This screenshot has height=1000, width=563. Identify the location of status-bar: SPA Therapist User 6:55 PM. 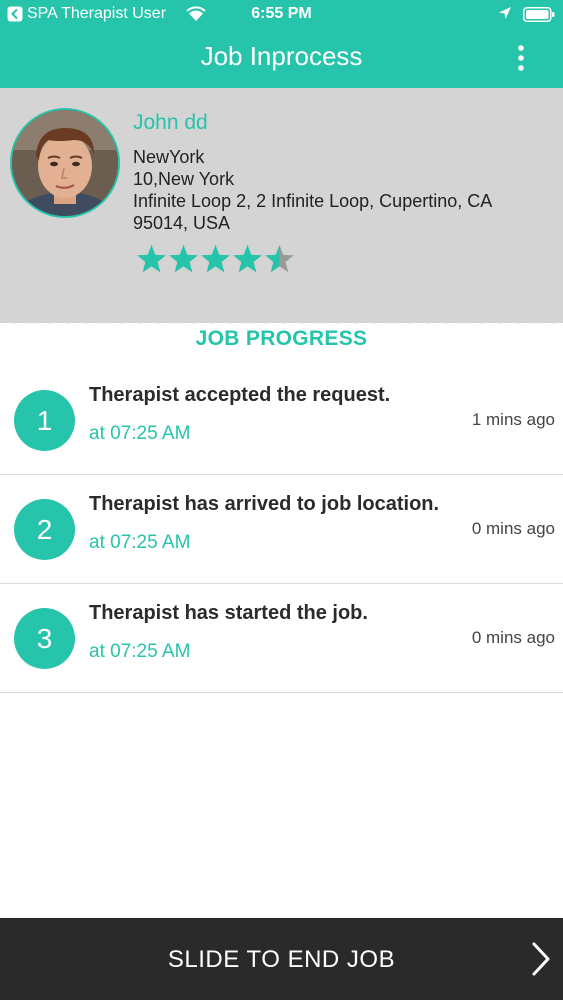
(281, 15).